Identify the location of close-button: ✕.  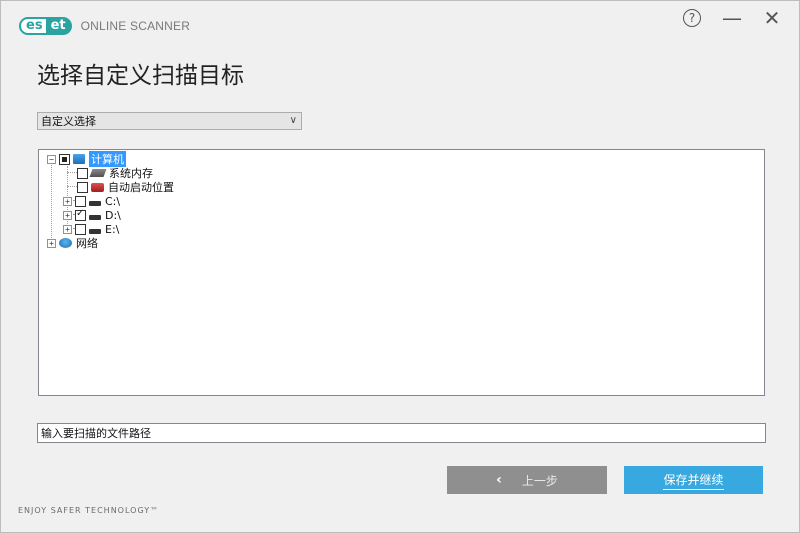
(772, 18).